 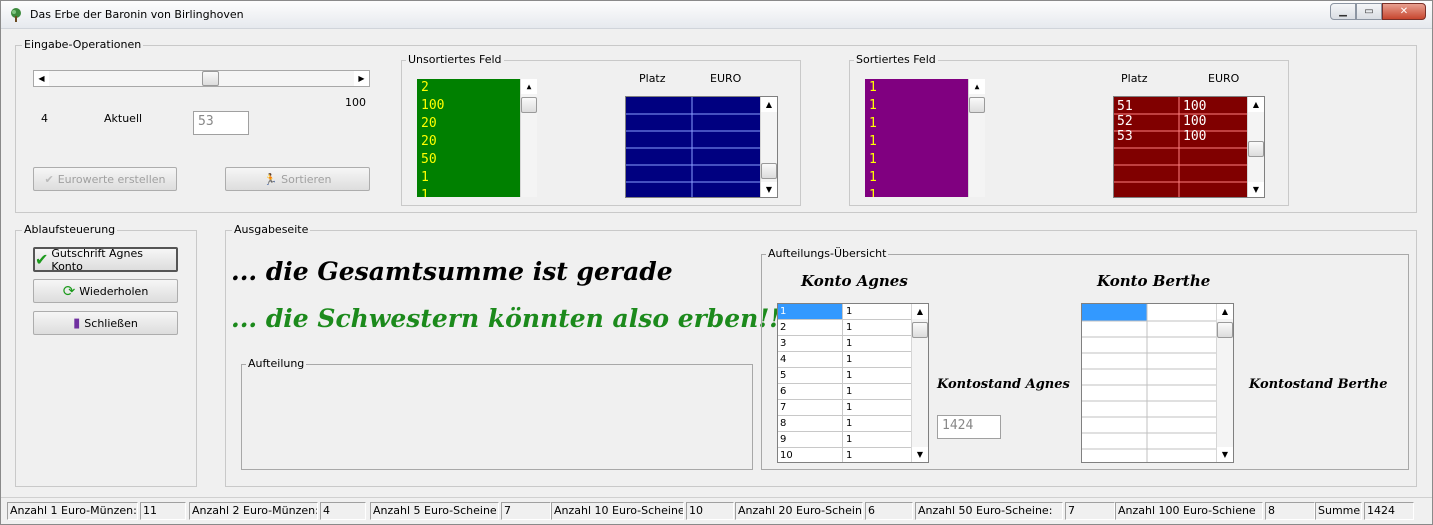 What do you see at coordinates (105, 323) in the screenshot?
I see `schliessen-button: ▮ Schließen` at bounding box center [105, 323].